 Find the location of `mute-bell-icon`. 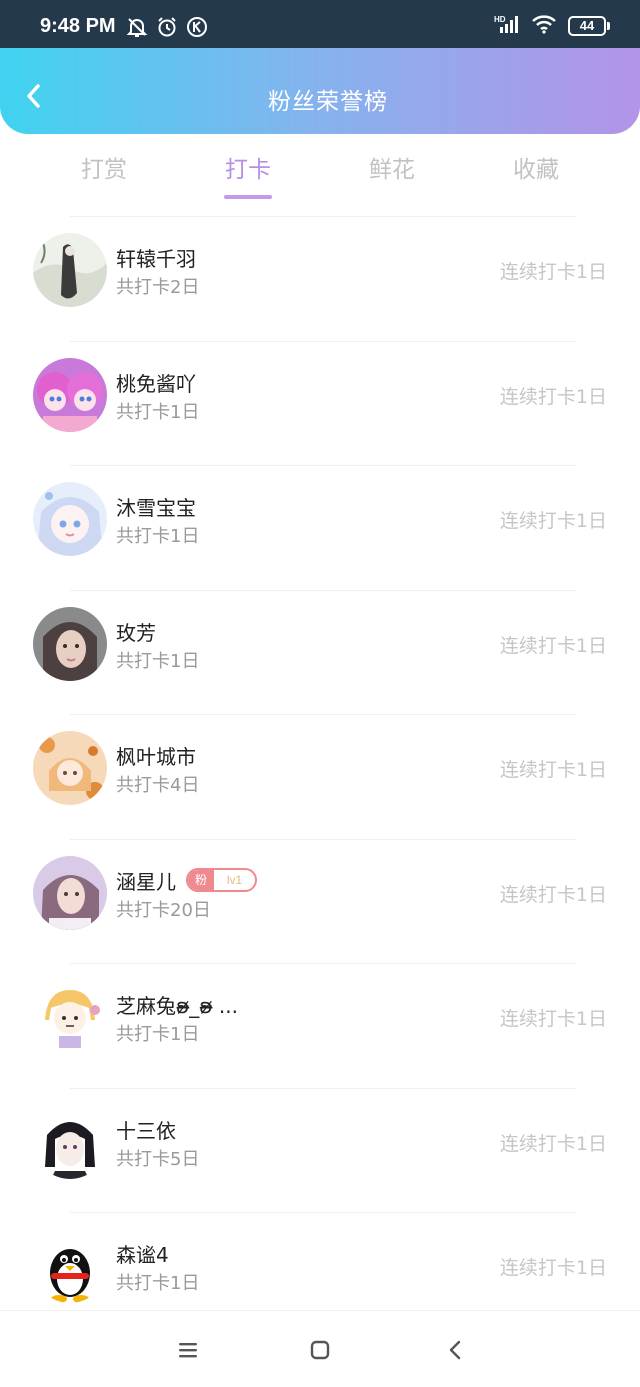

mute-bell-icon is located at coordinates (137, 27).